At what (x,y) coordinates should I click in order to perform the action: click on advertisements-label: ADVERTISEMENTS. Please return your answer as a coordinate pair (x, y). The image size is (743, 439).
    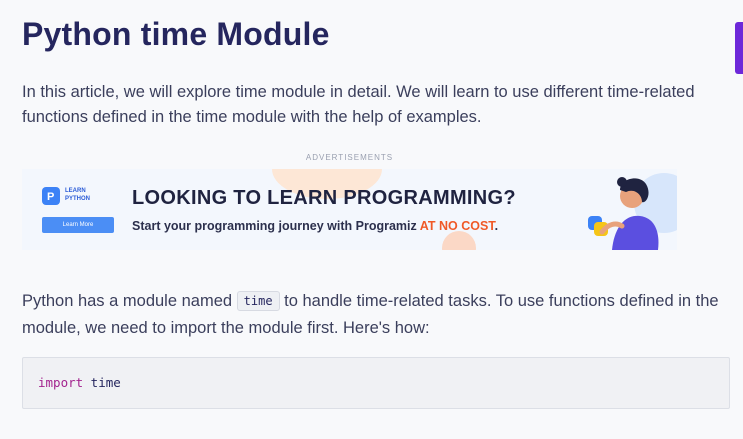
    Looking at the image, I should click on (349, 157).